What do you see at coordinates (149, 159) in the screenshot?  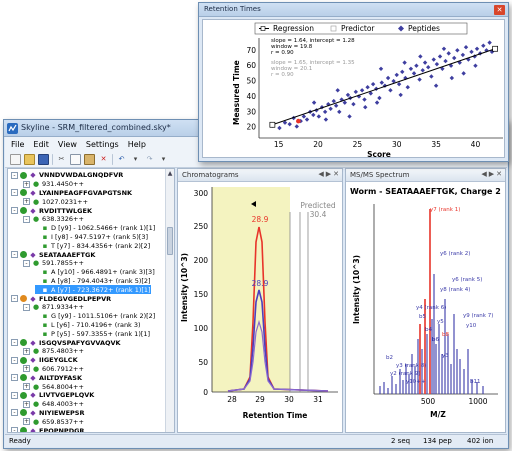 I see `redo-icon: ↷` at bounding box center [149, 159].